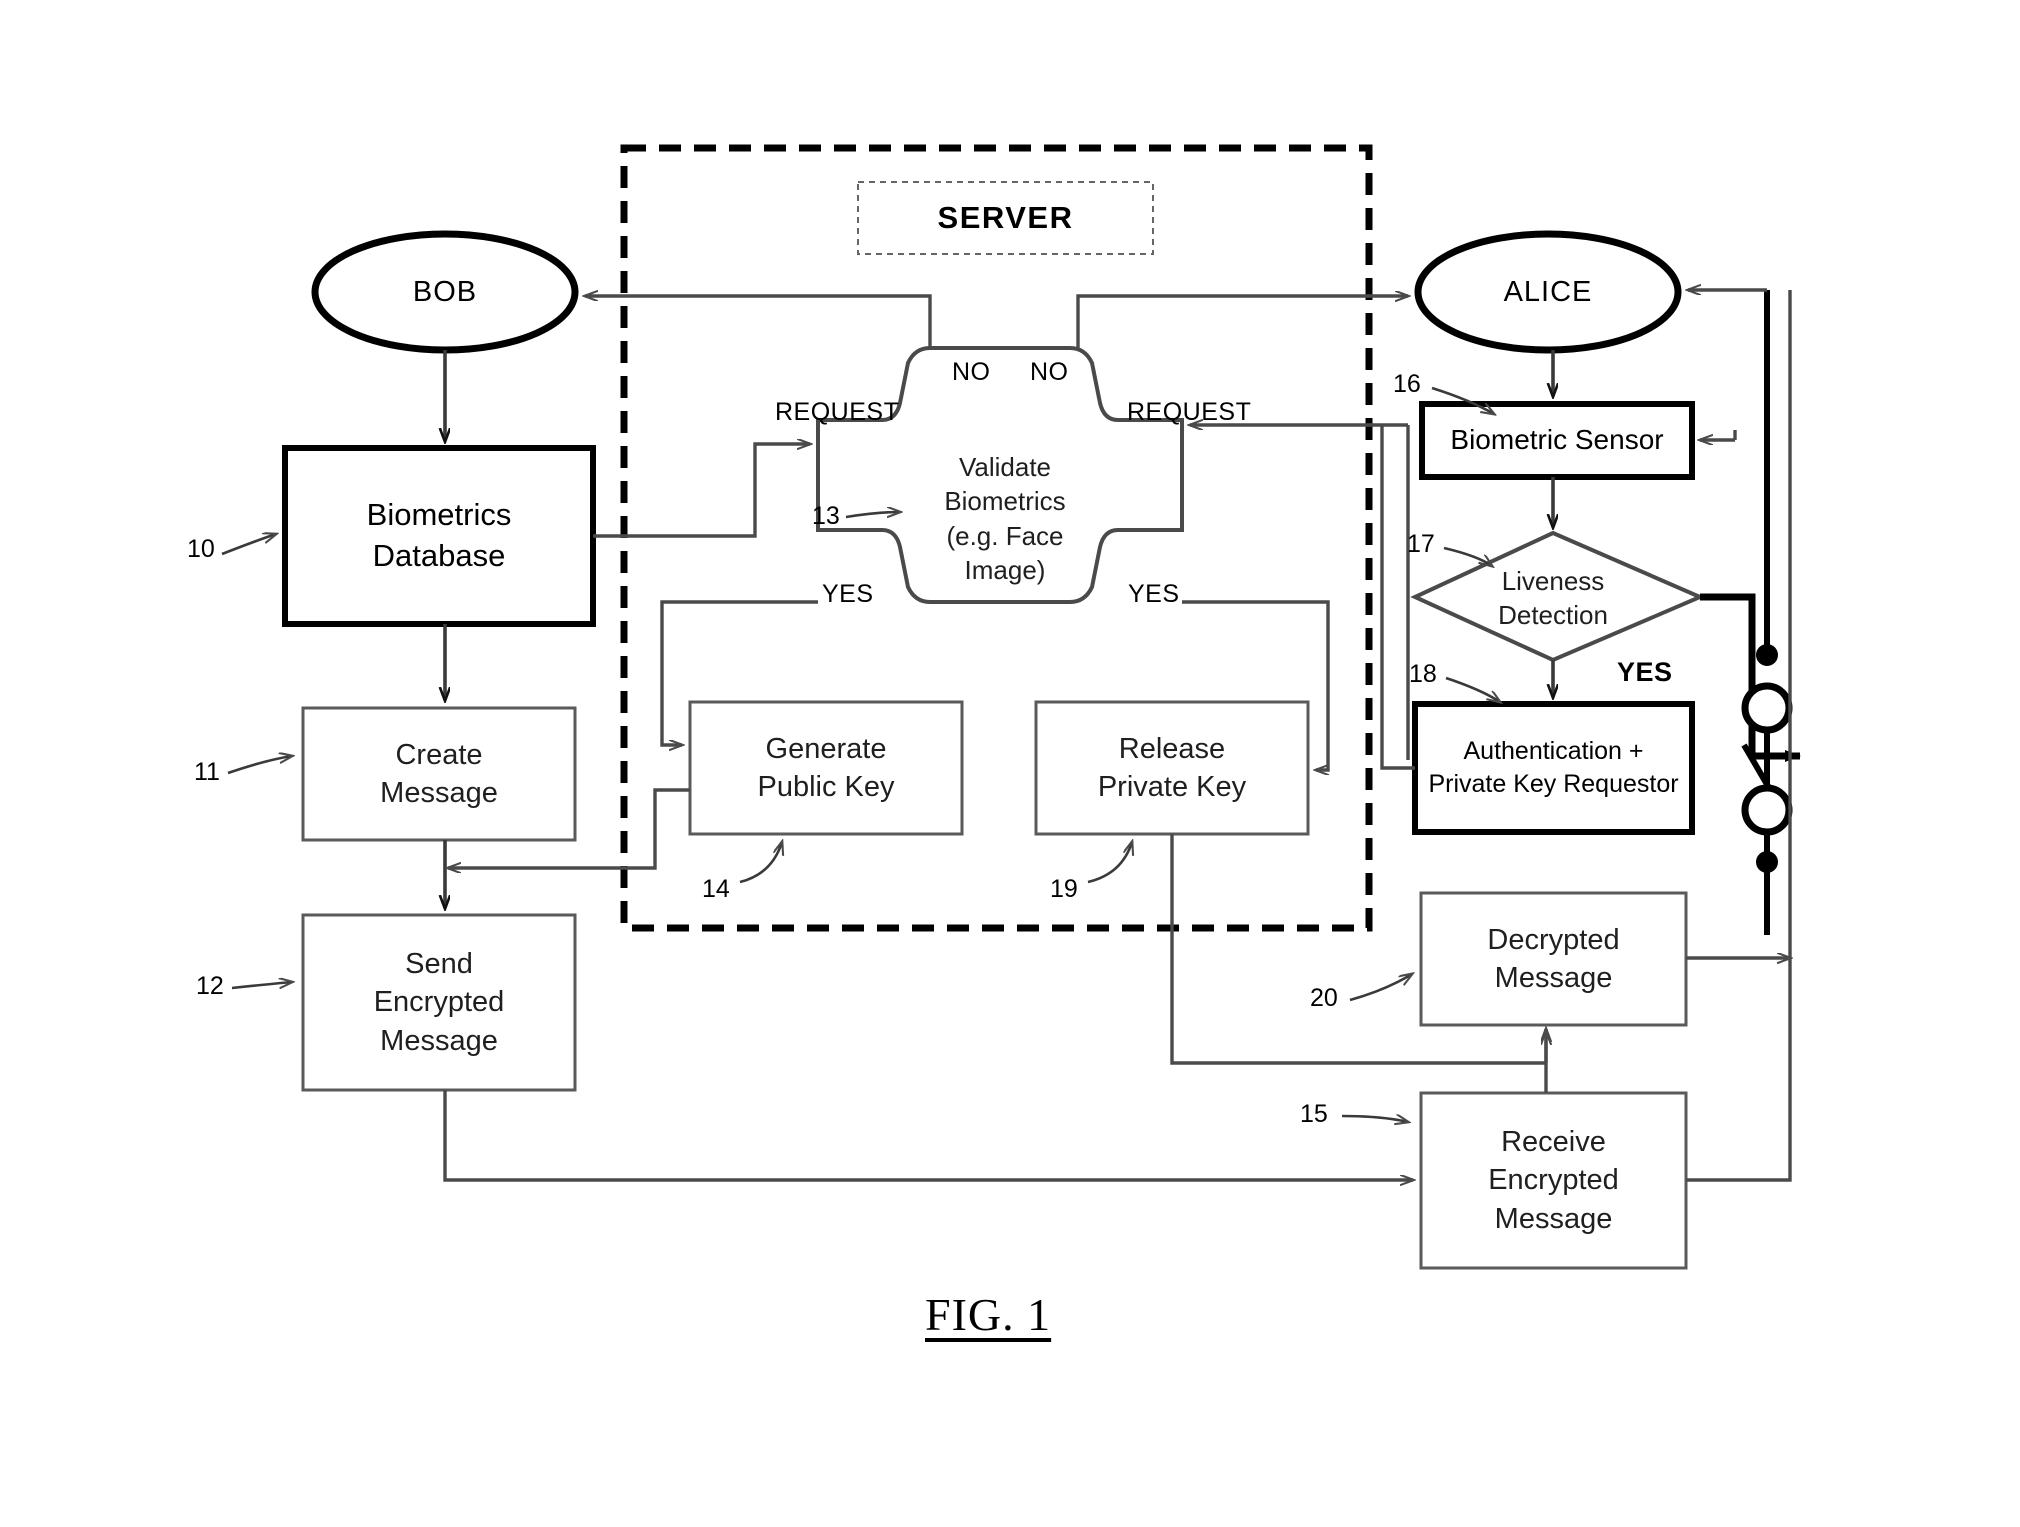 The height and width of the screenshot is (1527, 2020). Describe the element at coordinates (439, 774) in the screenshot. I see `create-message-box` at that location.